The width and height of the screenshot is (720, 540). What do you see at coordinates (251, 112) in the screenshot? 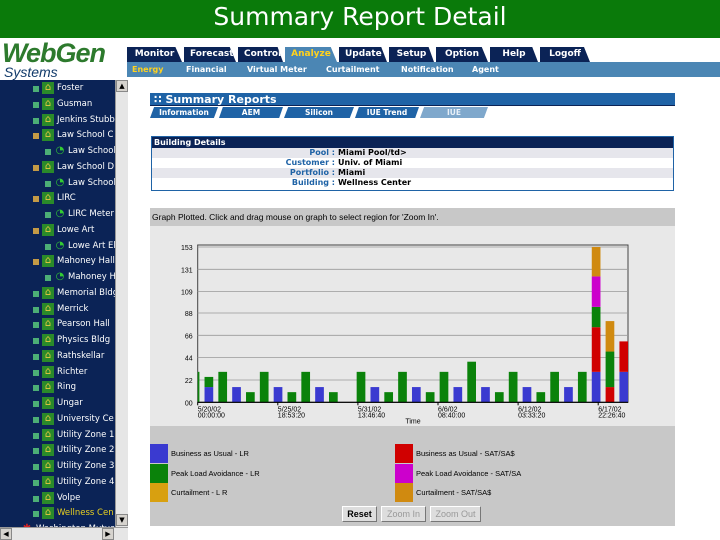
I see `summary-tab-aem: AEM` at bounding box center [251, 112].